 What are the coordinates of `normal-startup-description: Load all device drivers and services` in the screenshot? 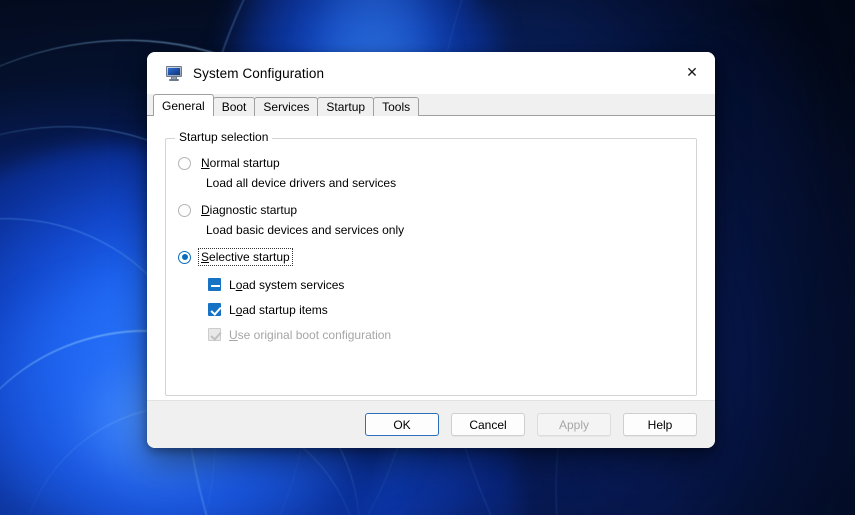 It's located at (301, 182).